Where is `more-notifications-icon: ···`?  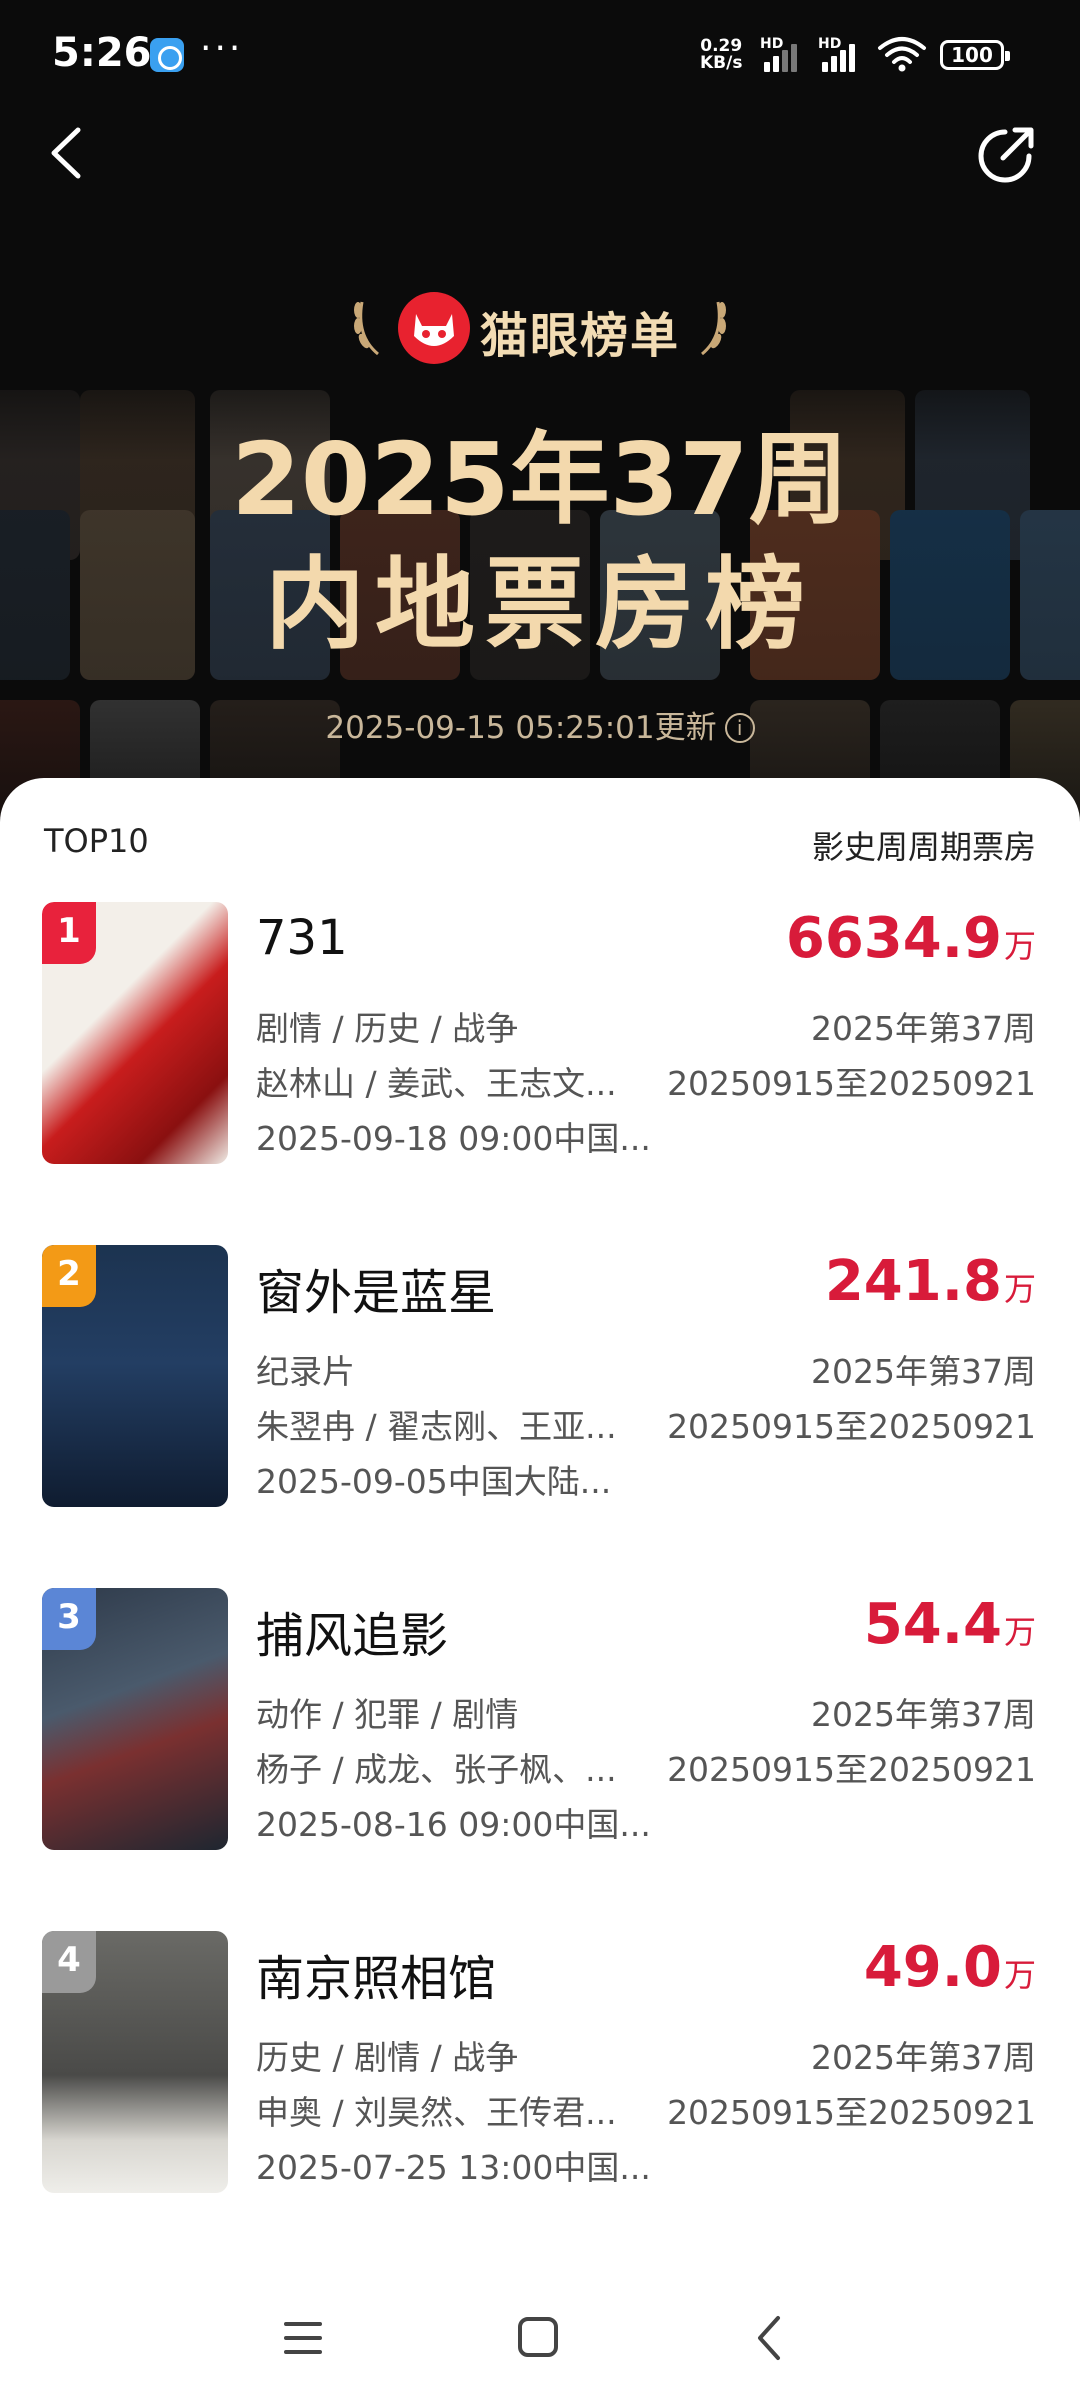 more-notifications-icon: ··· is located at coordinates (222, 48).